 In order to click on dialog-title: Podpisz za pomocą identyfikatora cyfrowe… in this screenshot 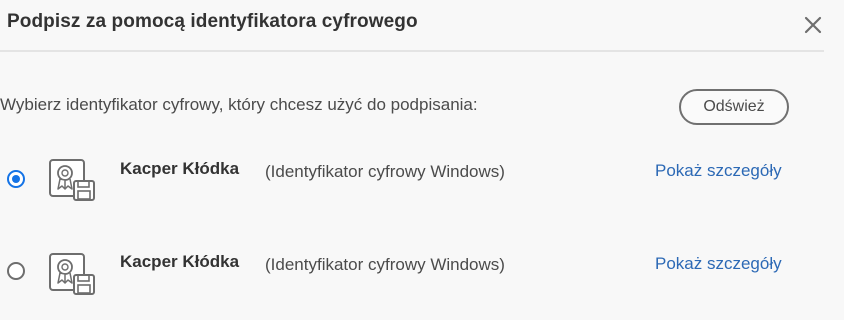, I will do `click(212, 21)`.